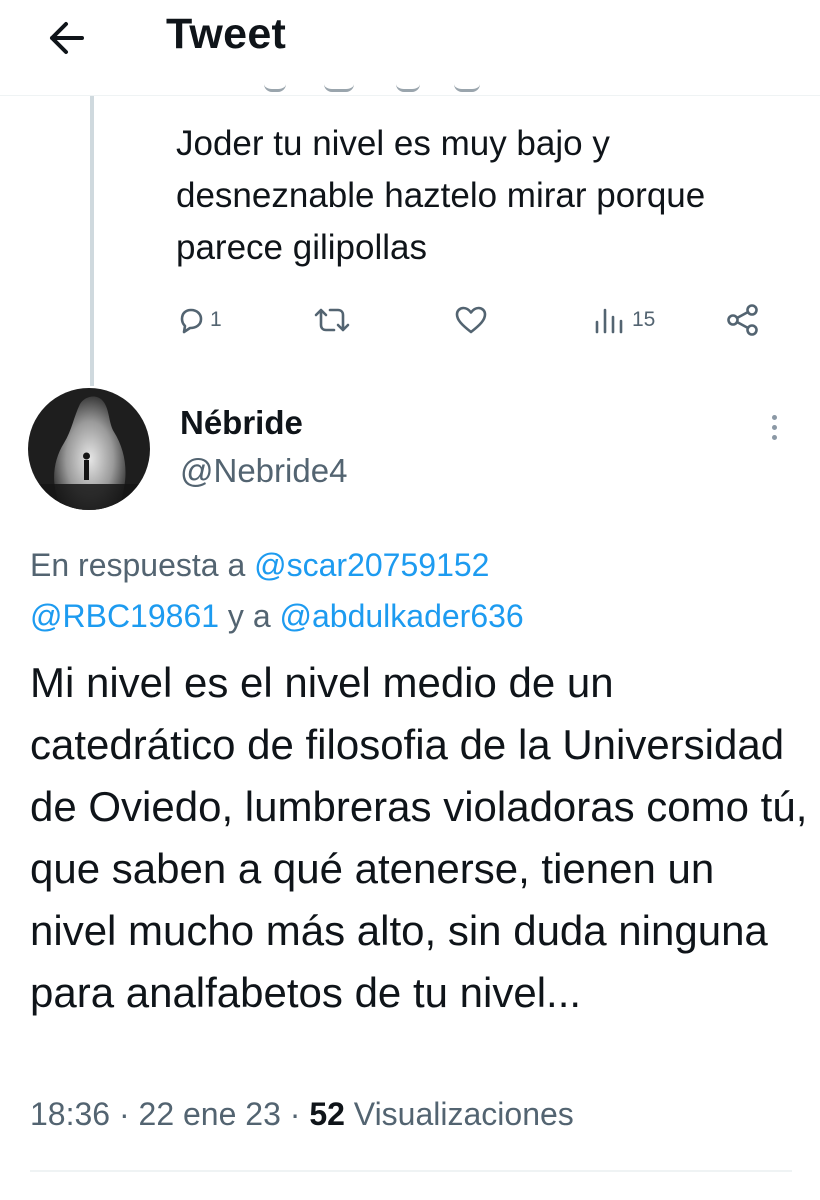  I want to click on reply-icon, so click(191, 321).